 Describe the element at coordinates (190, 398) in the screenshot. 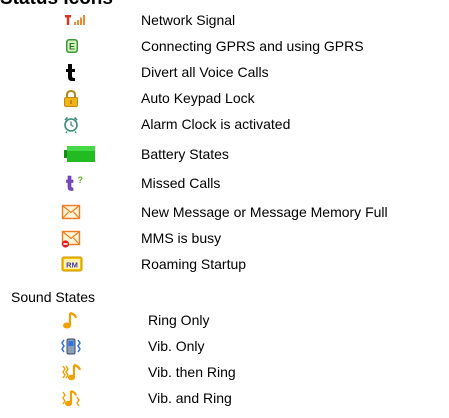

I see `sound-label: Vib. and Ring` at that location.